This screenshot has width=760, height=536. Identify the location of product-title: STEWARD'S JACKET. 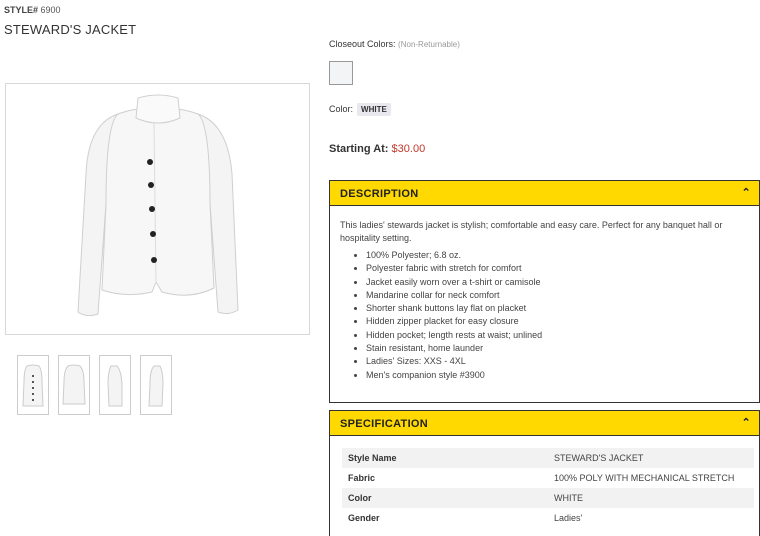
(70, 29).